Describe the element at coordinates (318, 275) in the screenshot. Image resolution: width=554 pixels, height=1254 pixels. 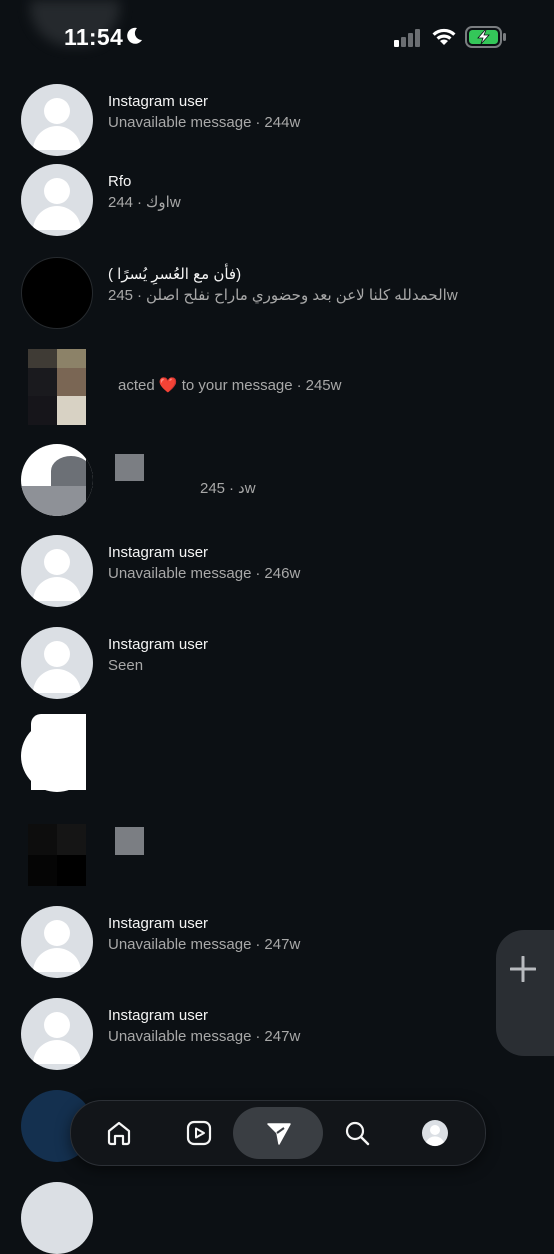
I see `thread-name: (فأن مع العُسرِ يُسرًا )` at that location.